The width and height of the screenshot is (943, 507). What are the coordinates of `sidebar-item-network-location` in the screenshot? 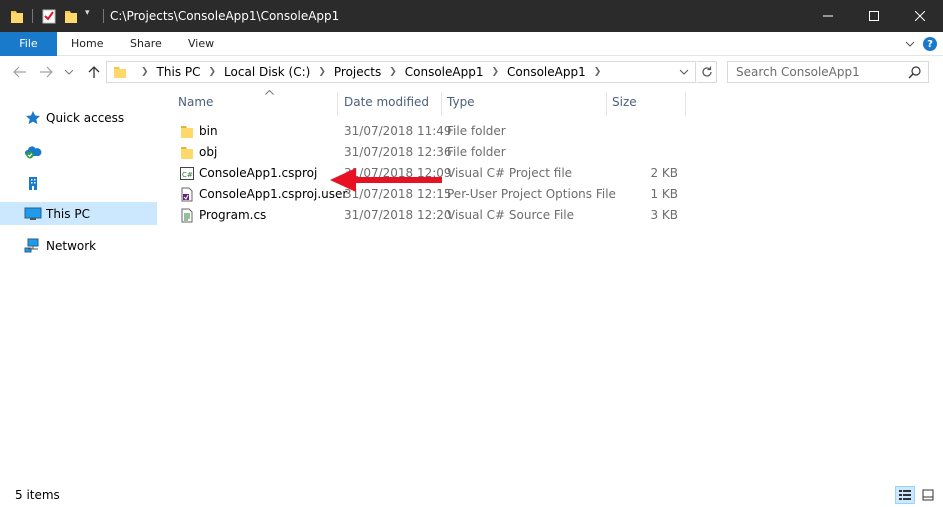 It's located at (78, 182).